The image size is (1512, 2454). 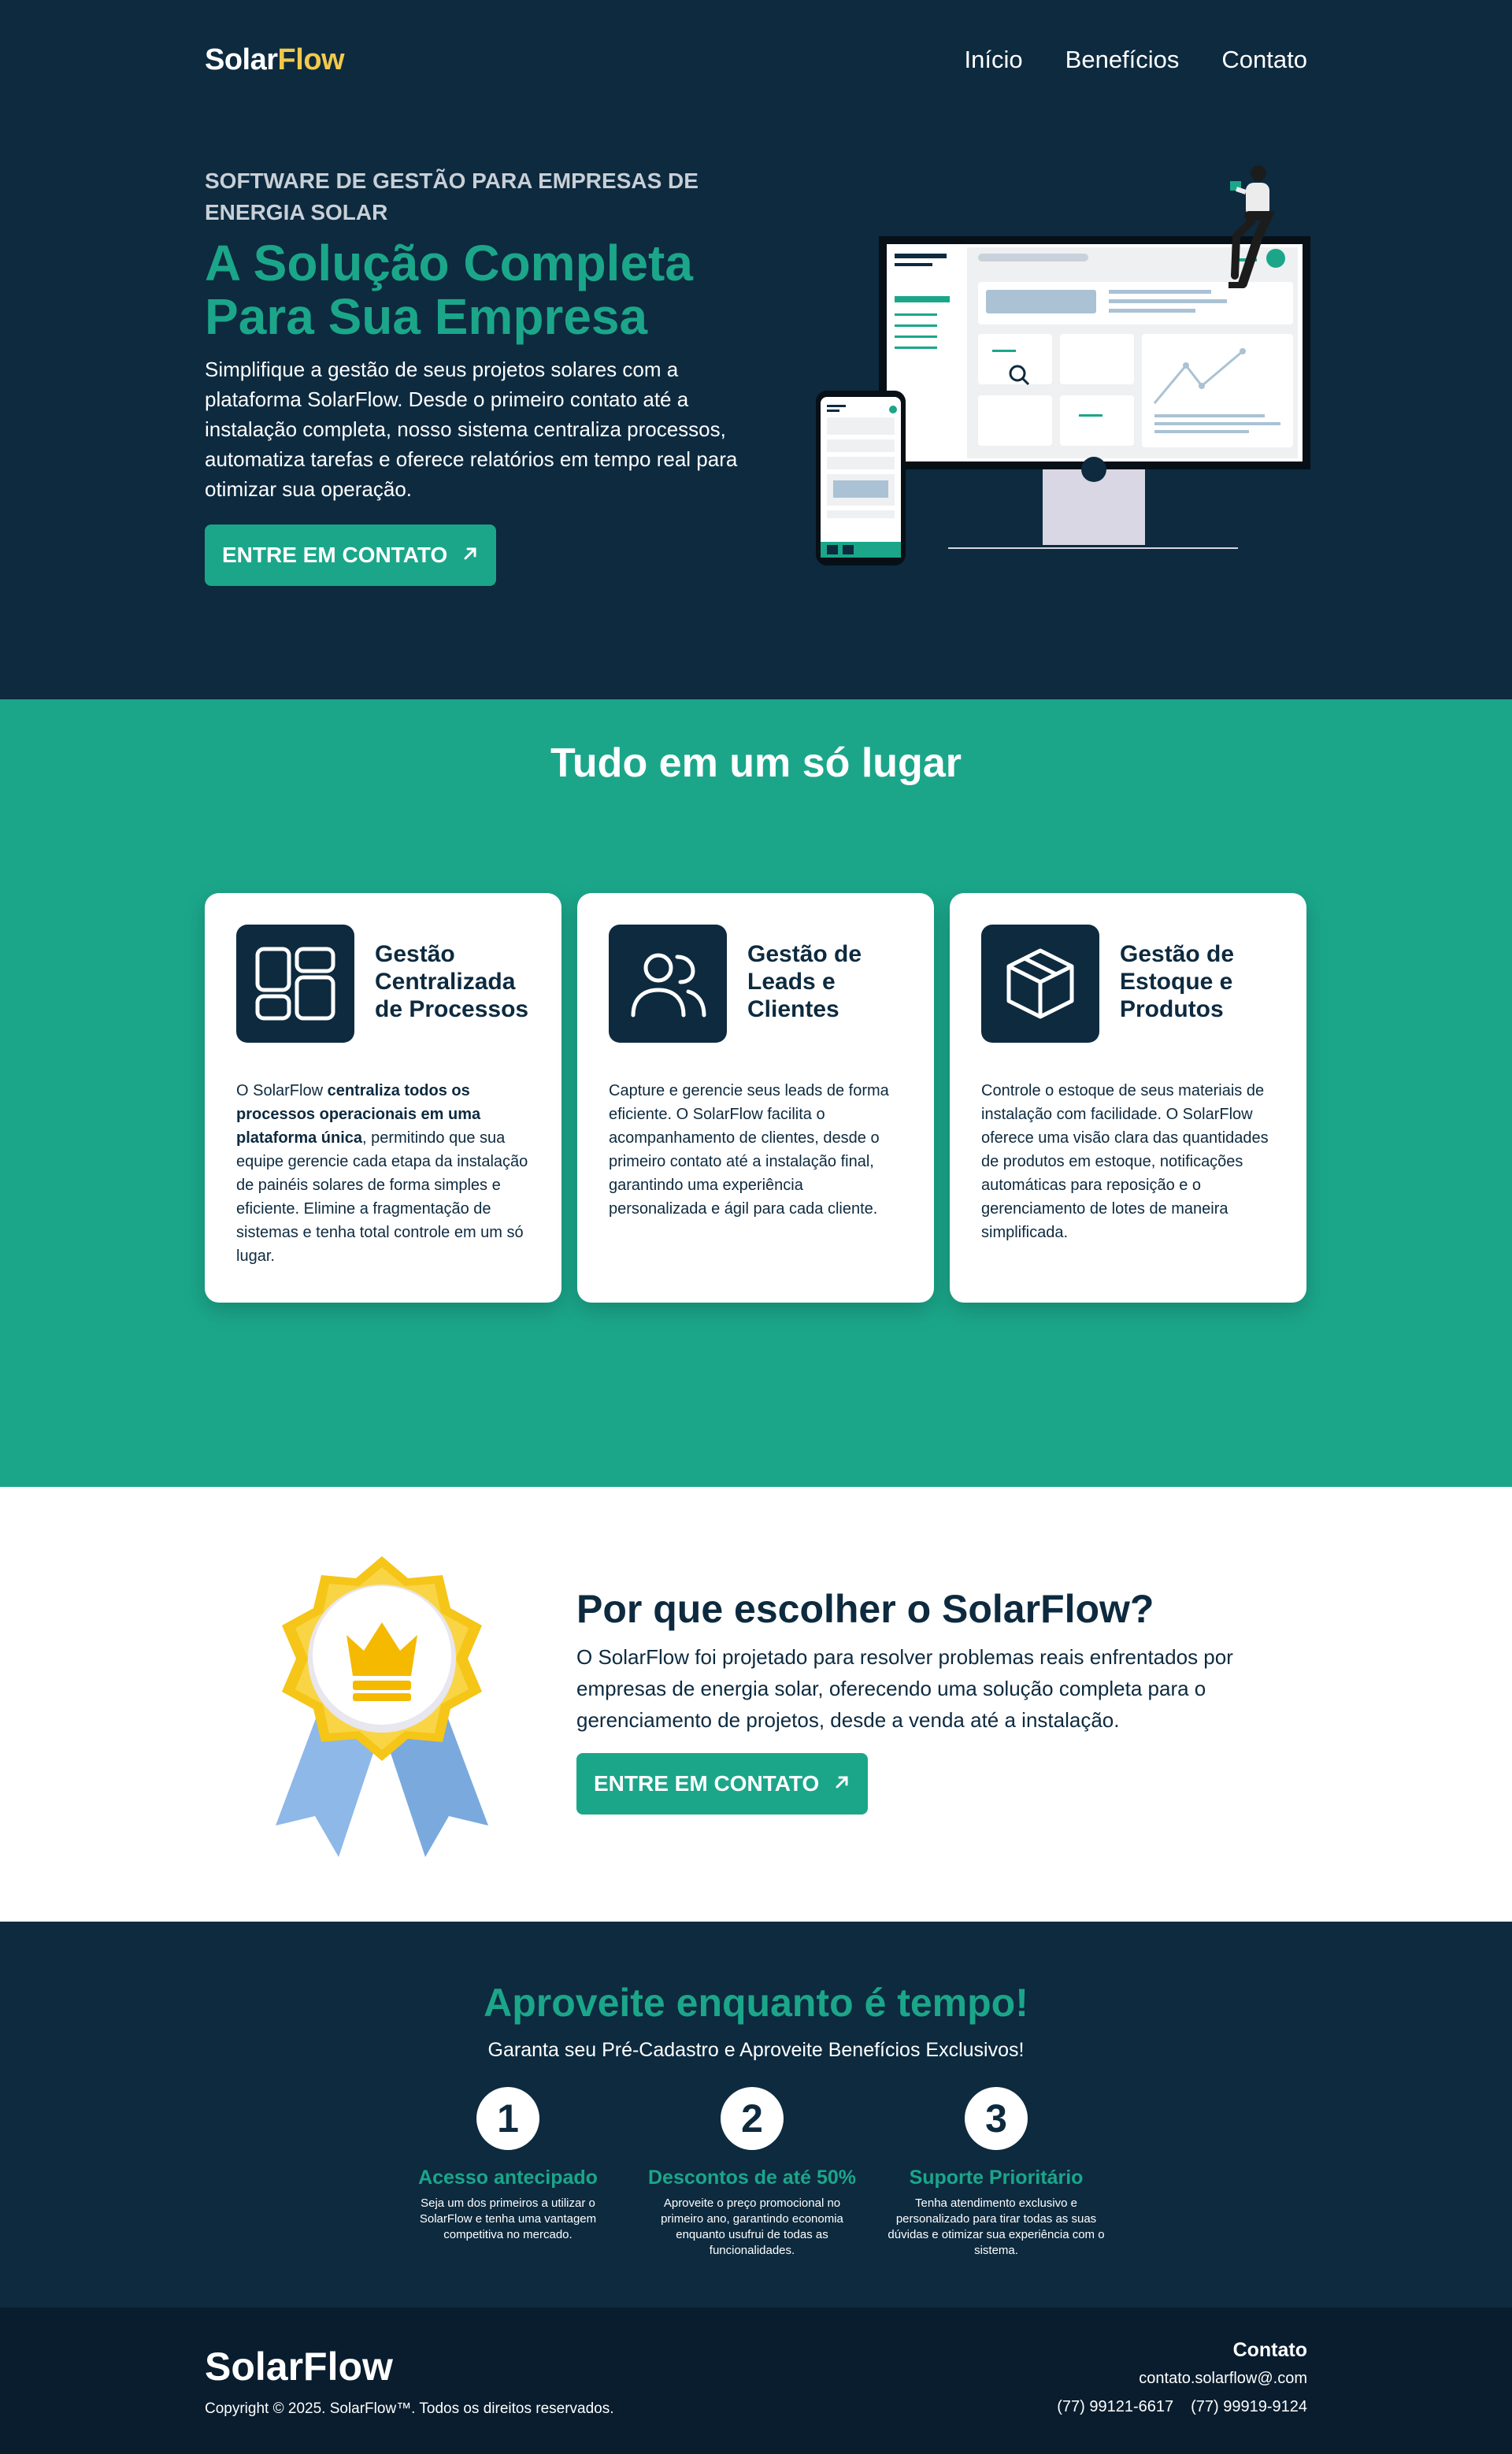 What do you see at coordinates (599, 763) in the screenshot?
I see `features-title-bold: Tudo` at bounding box center [599, 763].